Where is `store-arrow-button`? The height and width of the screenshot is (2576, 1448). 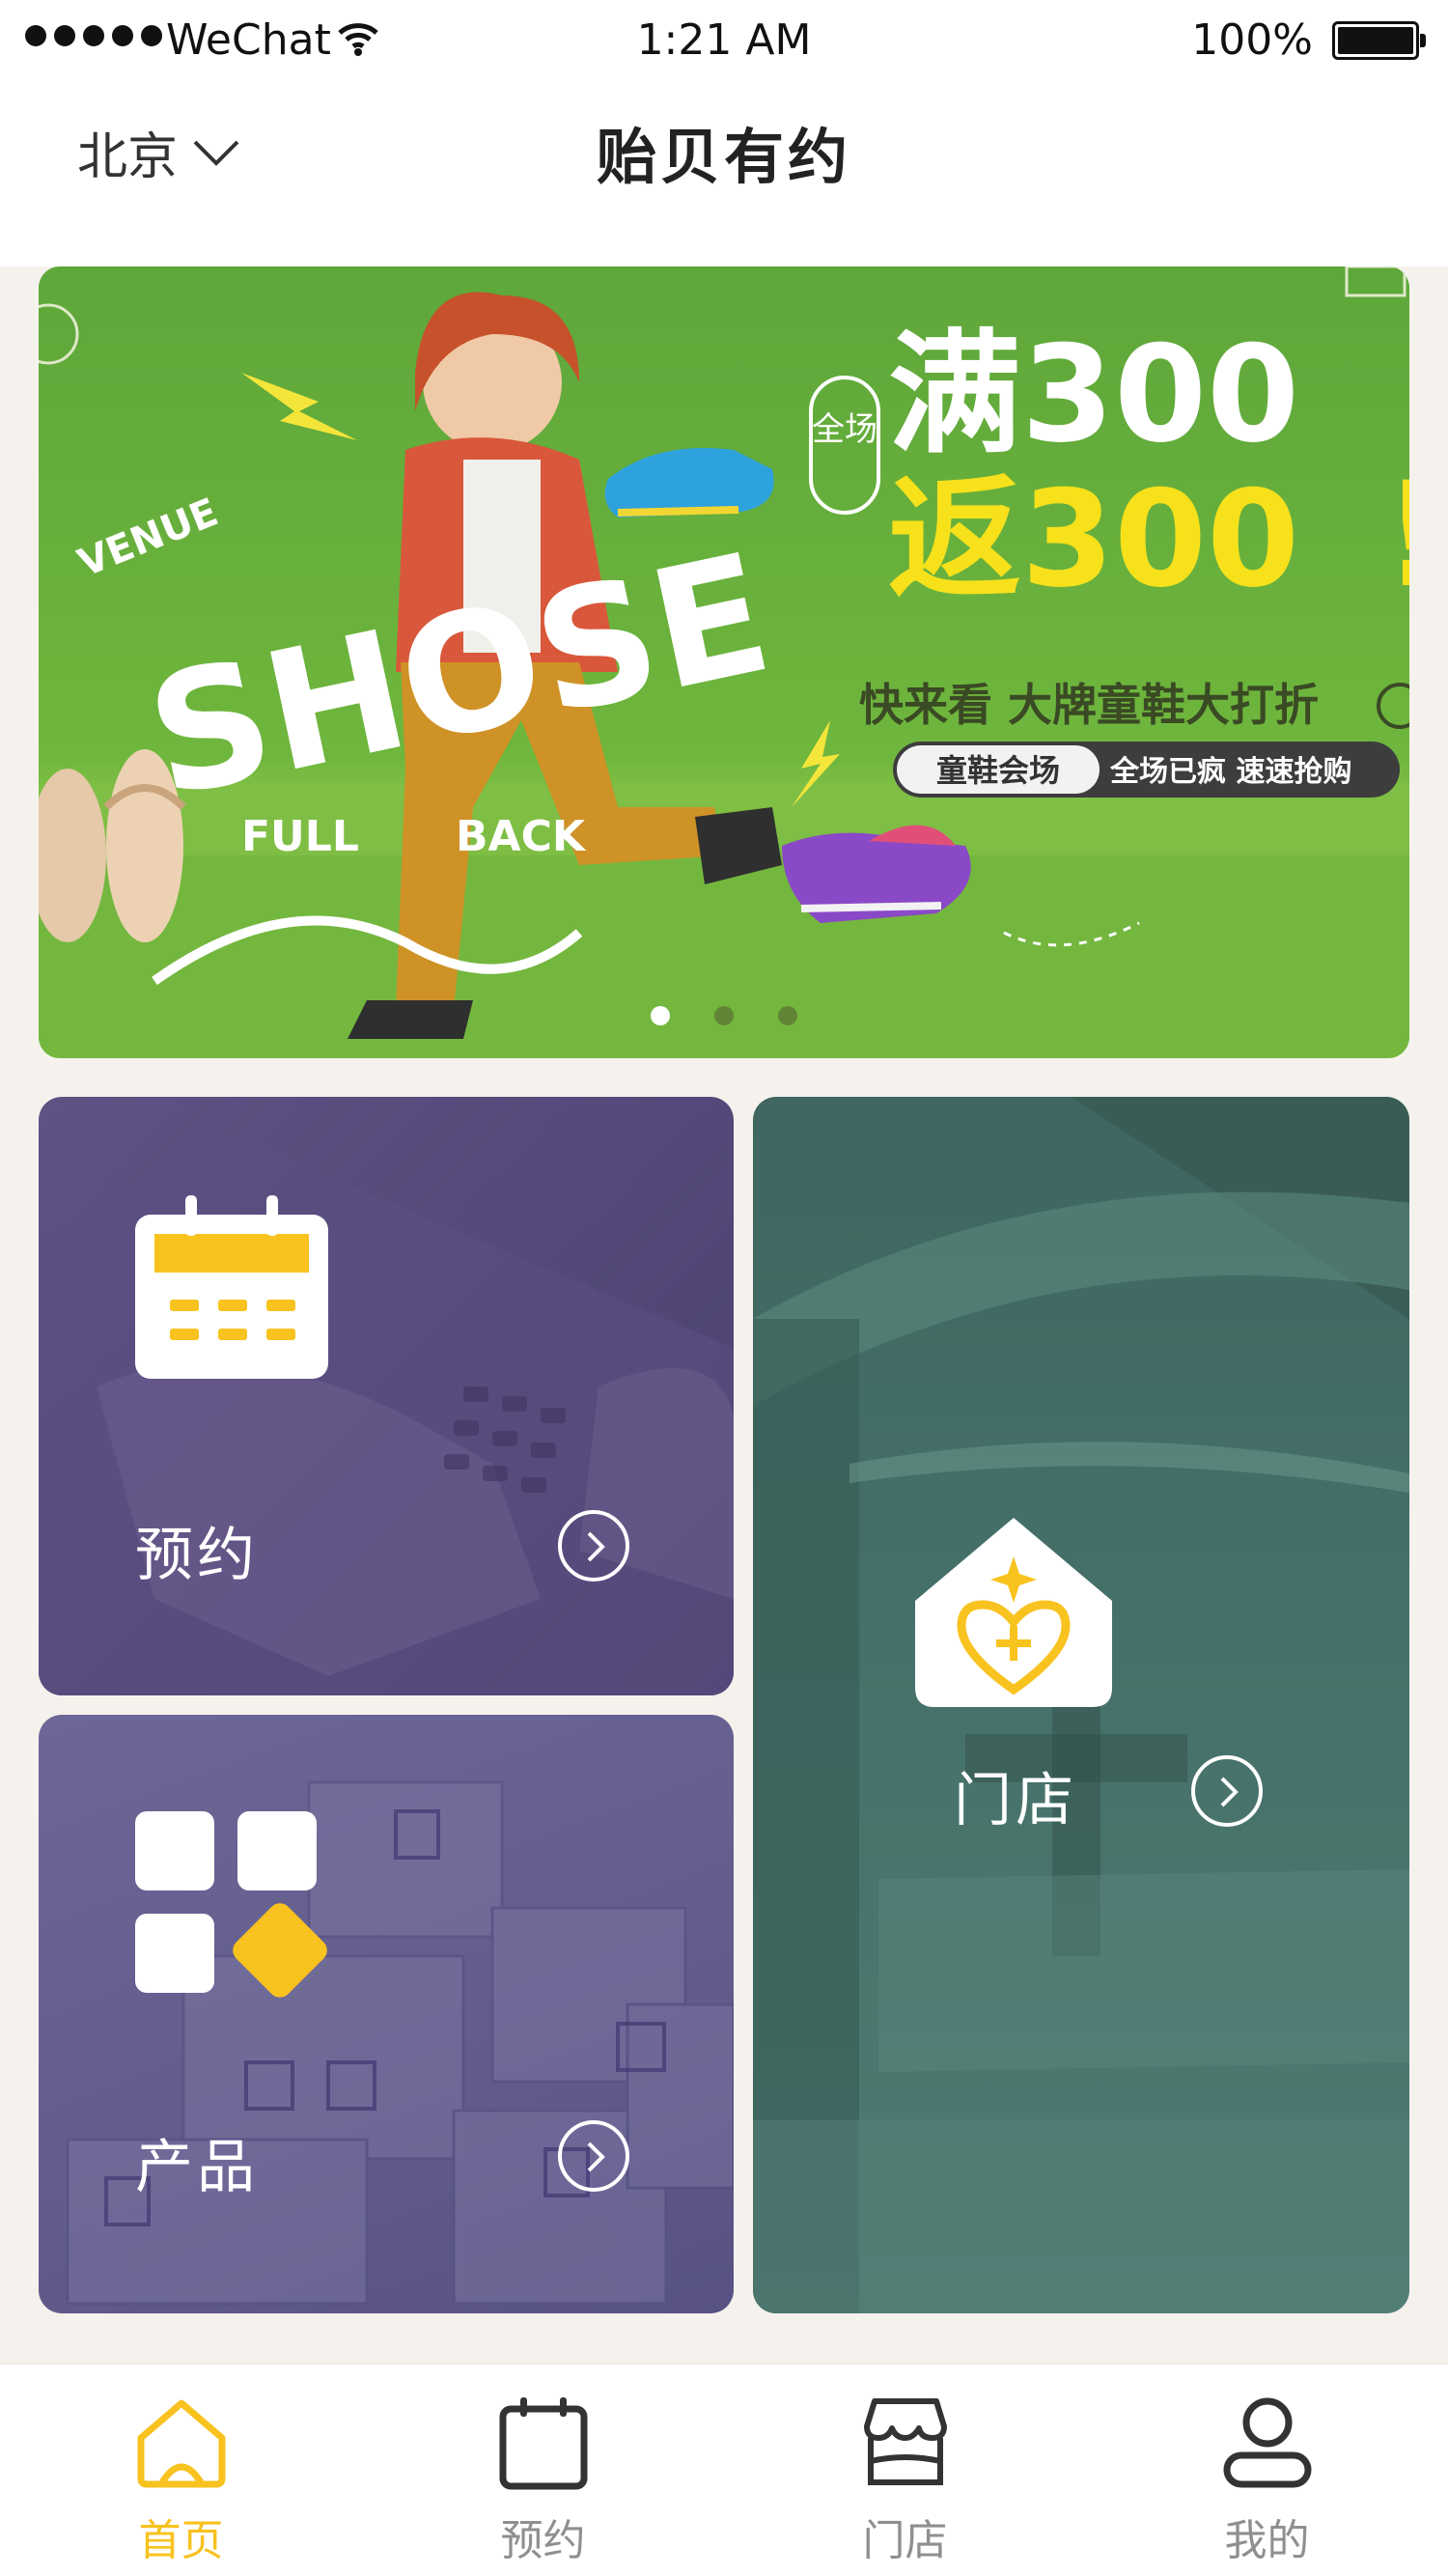 store-arrow-button is located at coordinates (1227, 1791).